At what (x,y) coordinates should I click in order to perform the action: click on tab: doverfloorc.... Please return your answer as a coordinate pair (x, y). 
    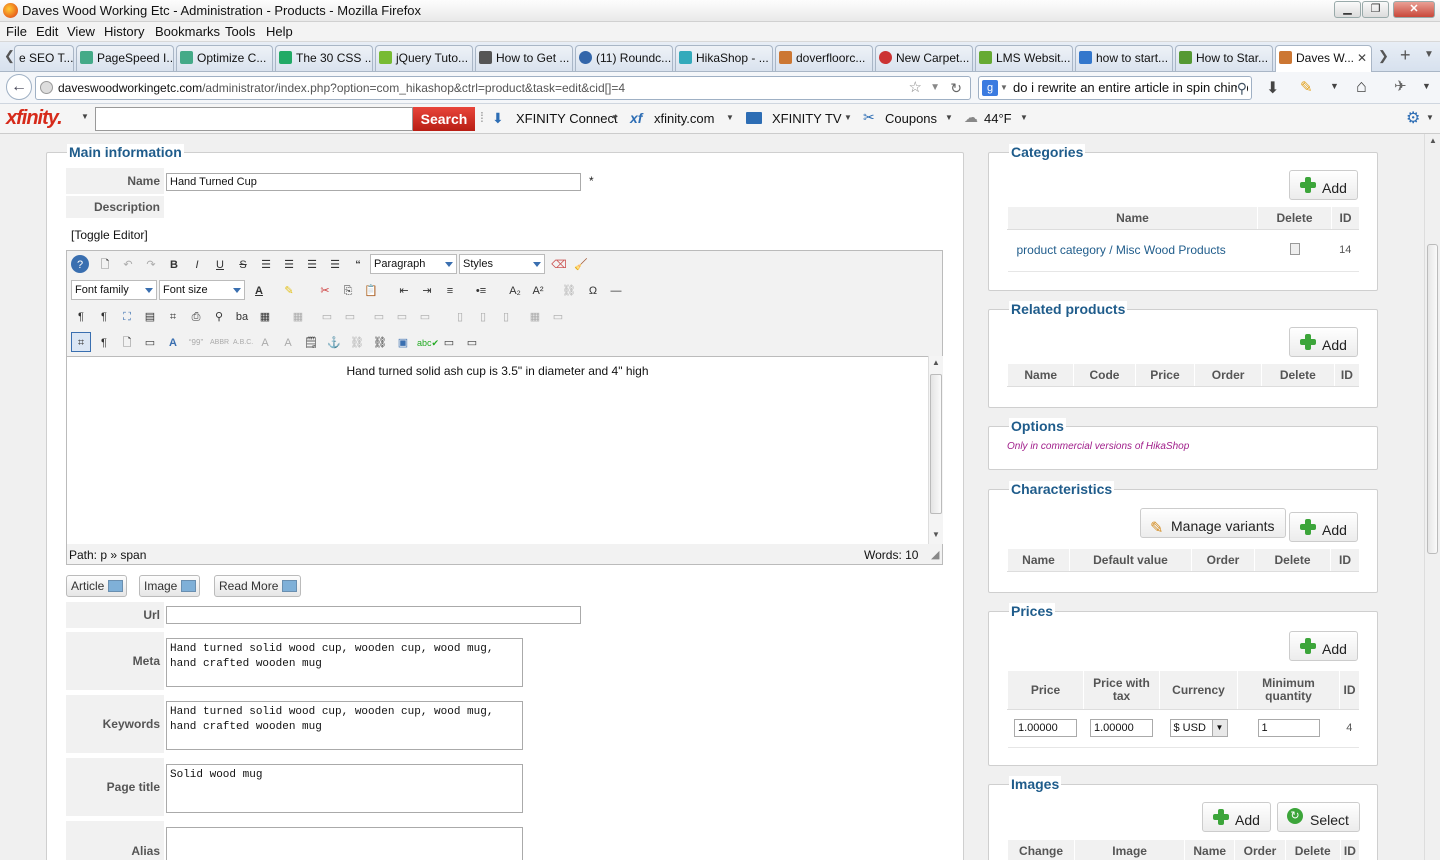
    Looking at the image, I should click on (824, 58).